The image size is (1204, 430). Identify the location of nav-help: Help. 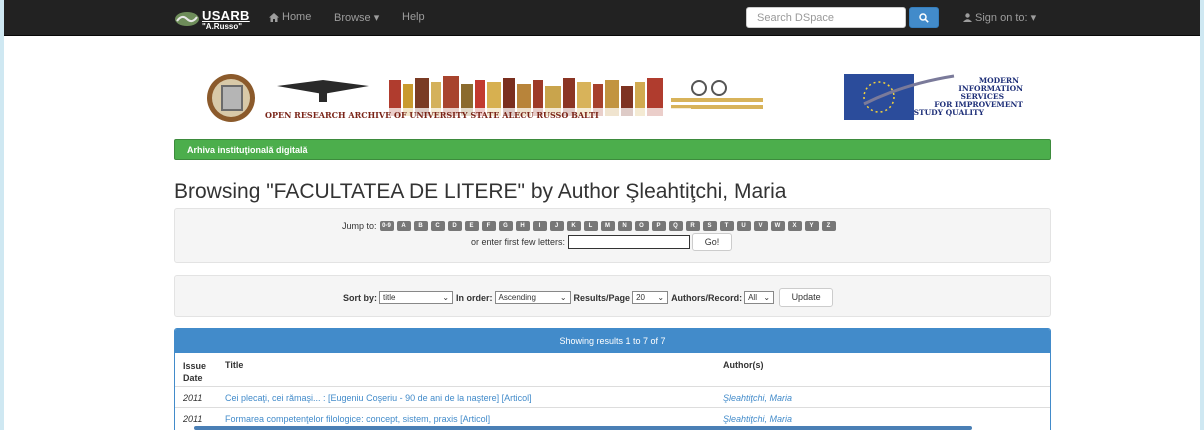
(413, 17).